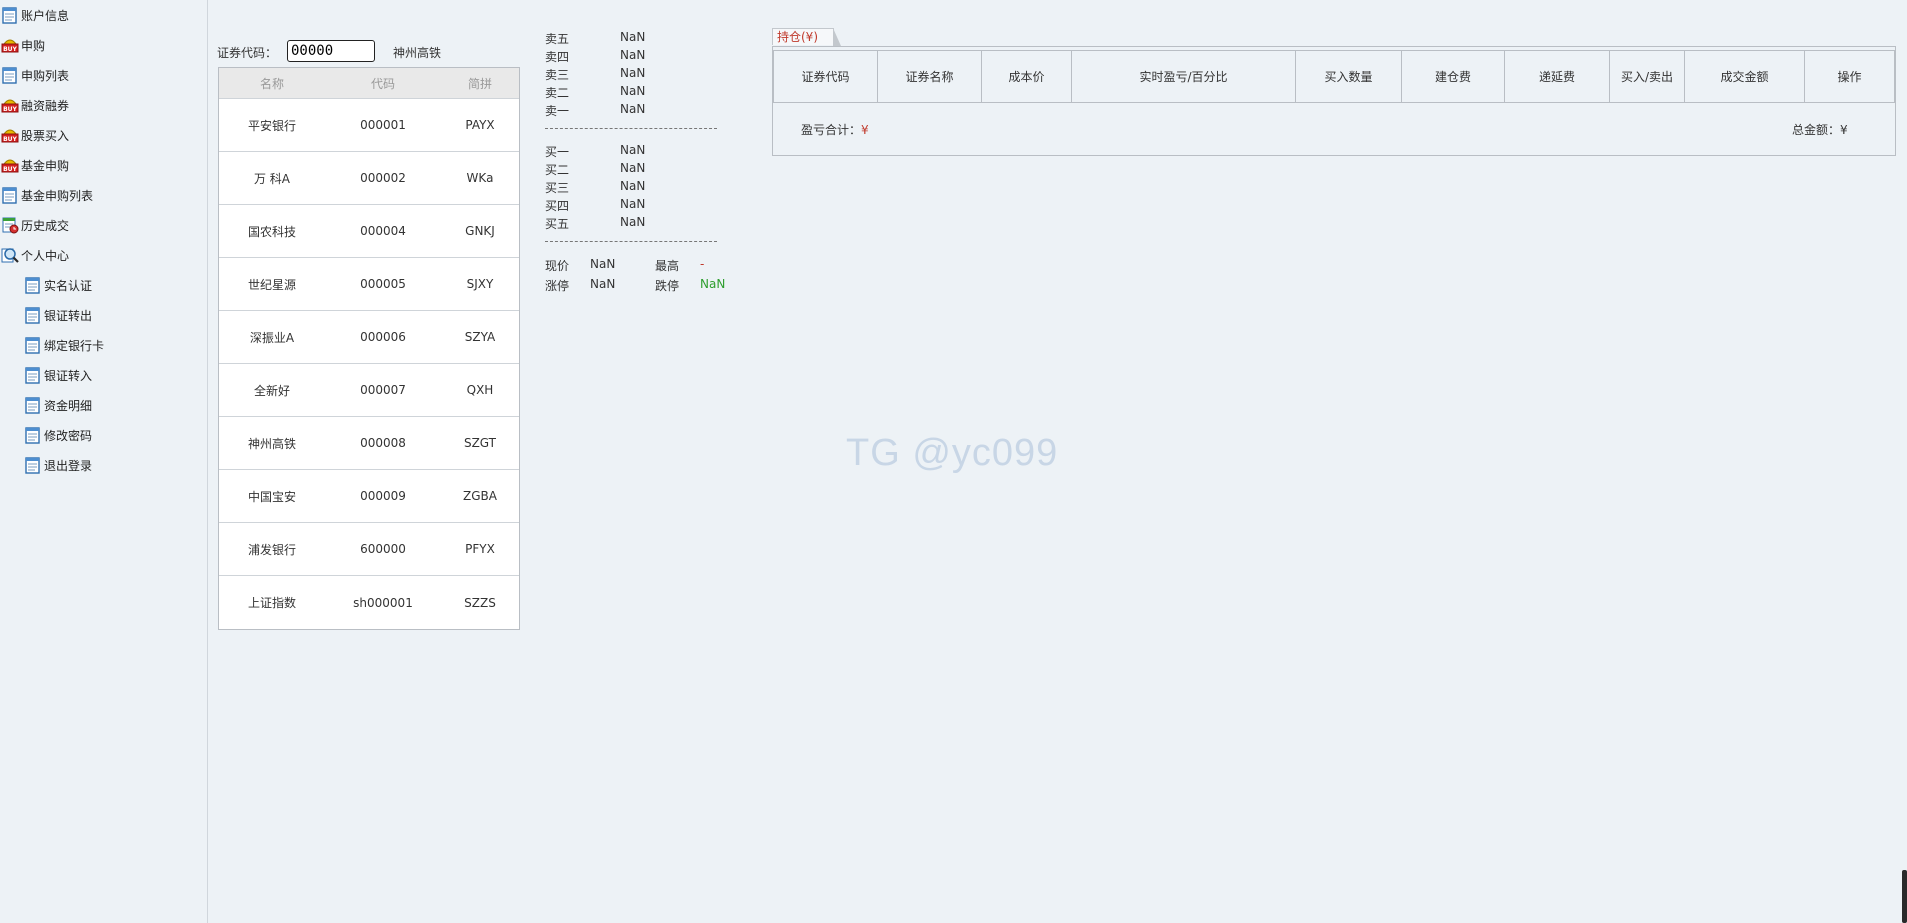  What do you see at coordinates (480, 443) in the screenshot?
I see `stock-abbr: SZGT` at bounding box center [480, 443].